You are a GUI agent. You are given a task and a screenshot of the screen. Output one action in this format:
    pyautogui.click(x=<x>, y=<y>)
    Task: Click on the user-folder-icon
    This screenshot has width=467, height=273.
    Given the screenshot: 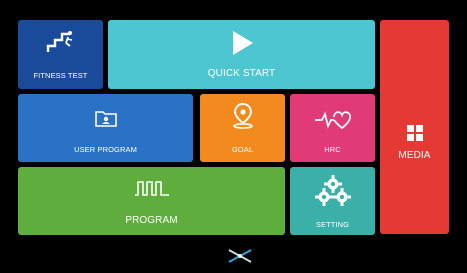 What is the action you would take?
    pyautogui.click(x=105, y=118)
    